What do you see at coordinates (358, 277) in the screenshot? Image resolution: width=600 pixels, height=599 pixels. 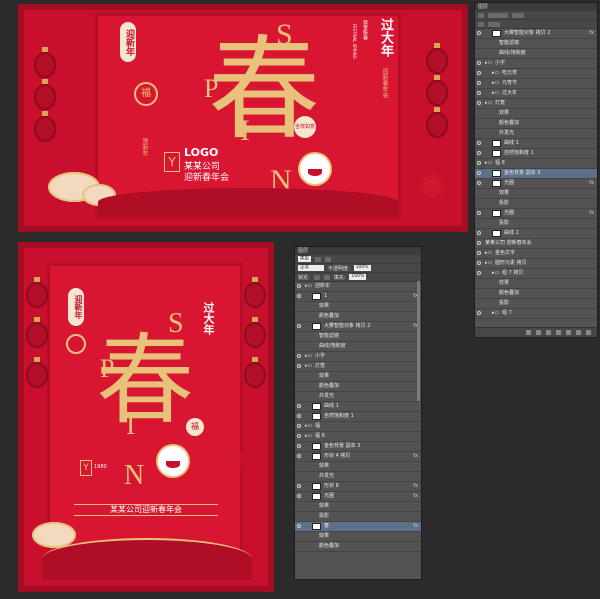 I see `fill-field: 100%` at bounding box center [358, 277].